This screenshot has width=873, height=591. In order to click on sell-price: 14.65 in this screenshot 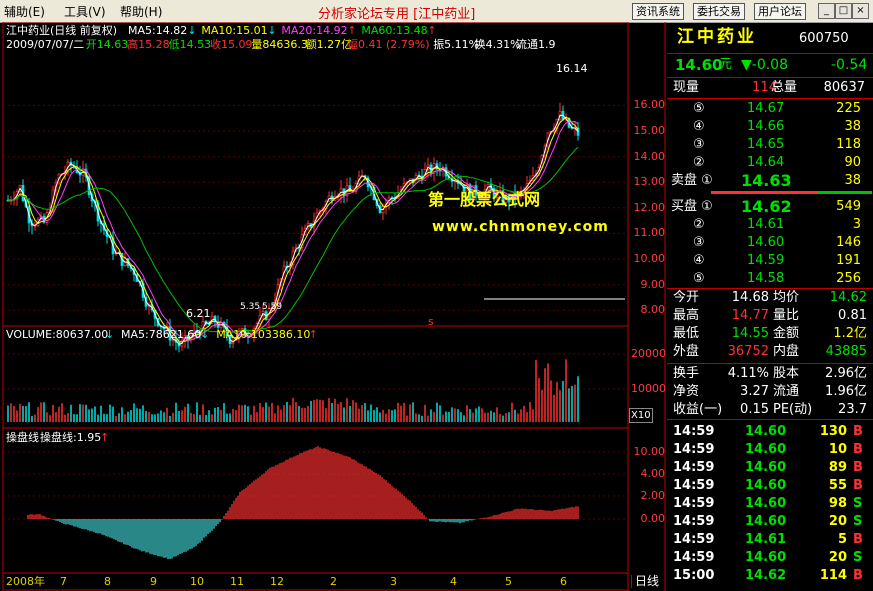, I will do `click(766, 144)`.